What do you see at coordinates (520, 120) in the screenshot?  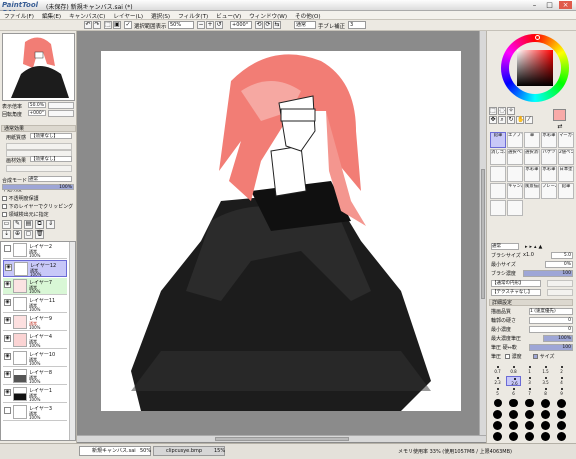 I see `hand-icon: ✋` at bounding box center [520, 120].